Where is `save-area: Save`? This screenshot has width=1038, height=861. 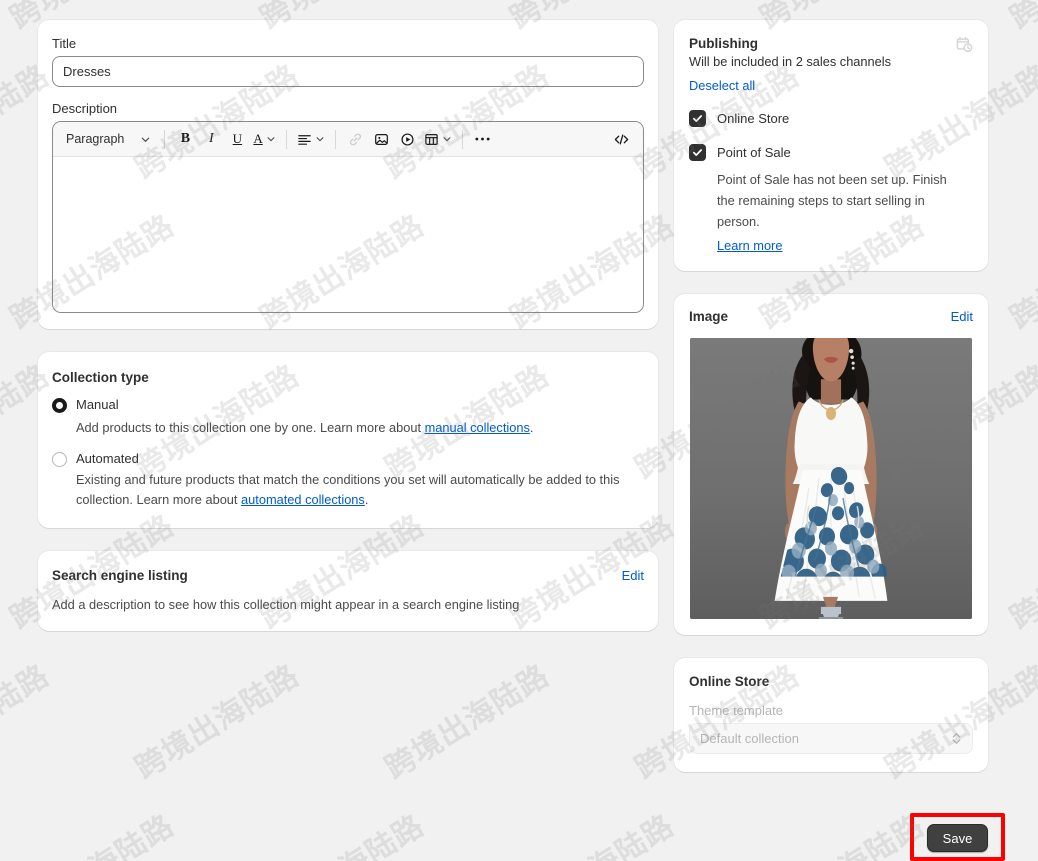
save-area: Save is located at coordinates (957, 837).